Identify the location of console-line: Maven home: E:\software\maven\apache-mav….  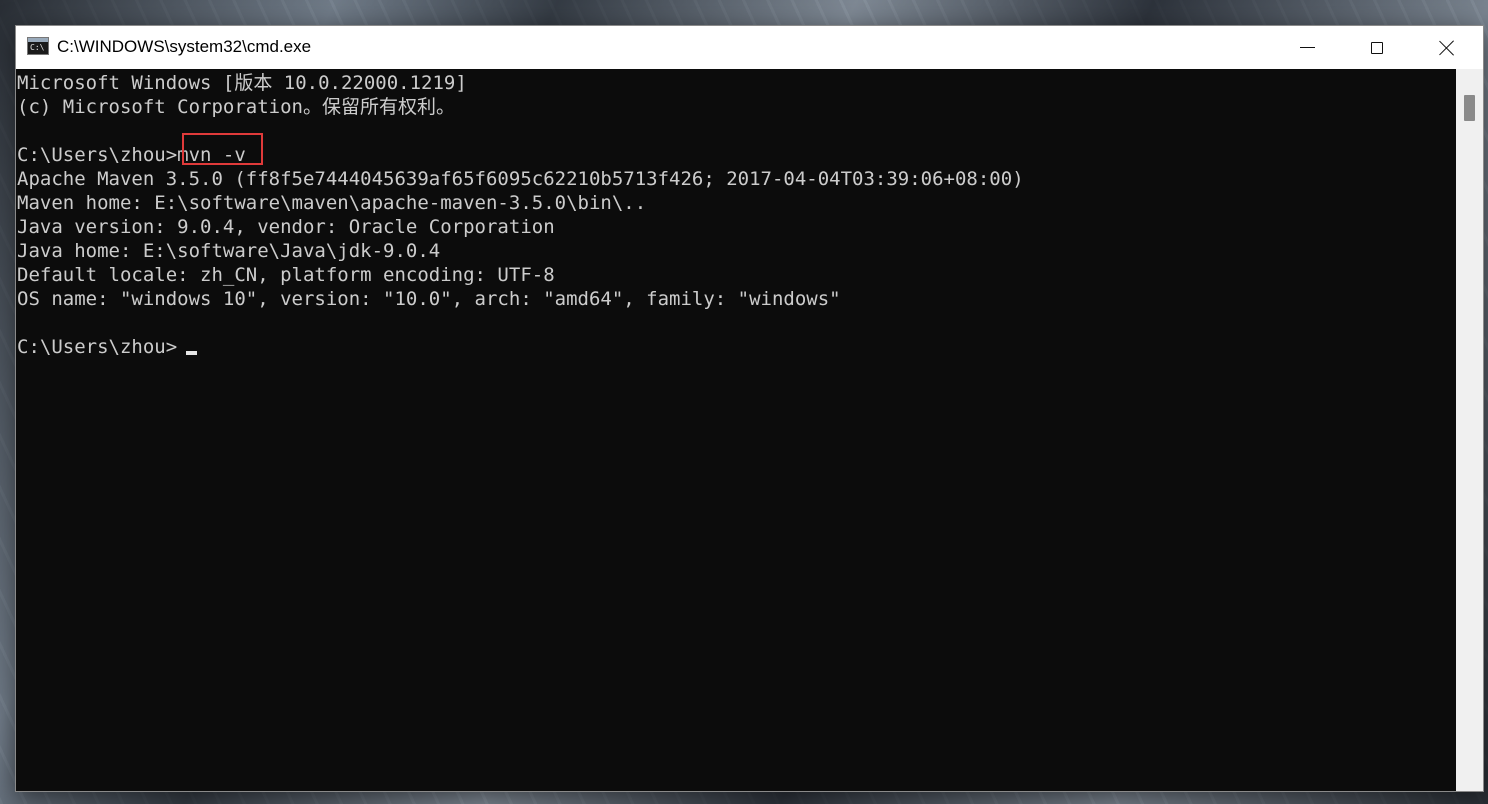
(332, 203).